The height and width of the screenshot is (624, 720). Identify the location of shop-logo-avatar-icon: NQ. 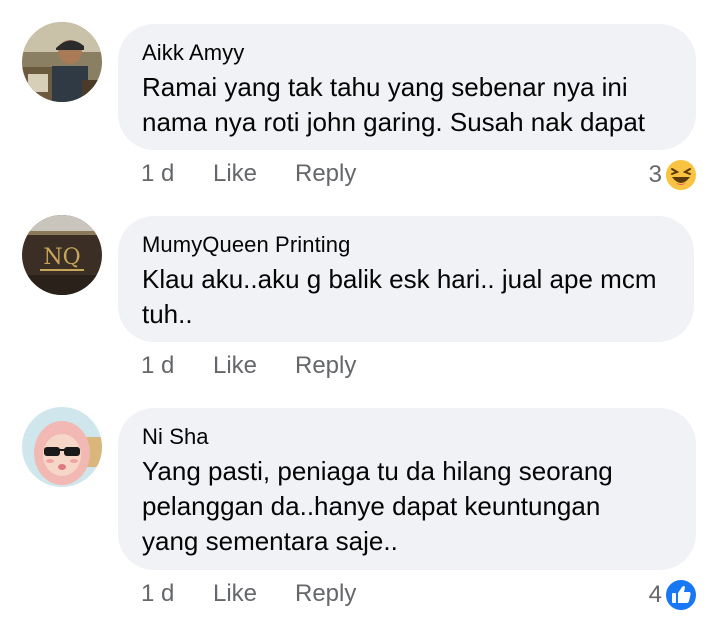
(62, 255).